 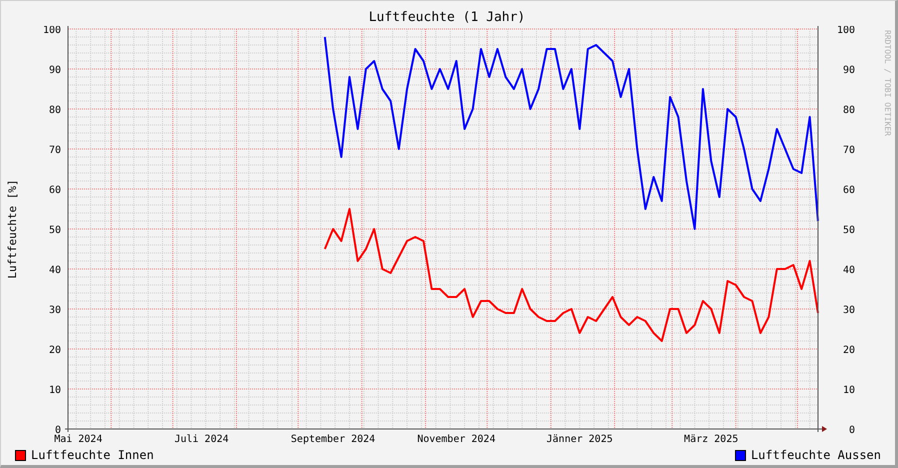 I want to click on legend-label: Luftfeuchte Aussen, so click(x=815, y=455).